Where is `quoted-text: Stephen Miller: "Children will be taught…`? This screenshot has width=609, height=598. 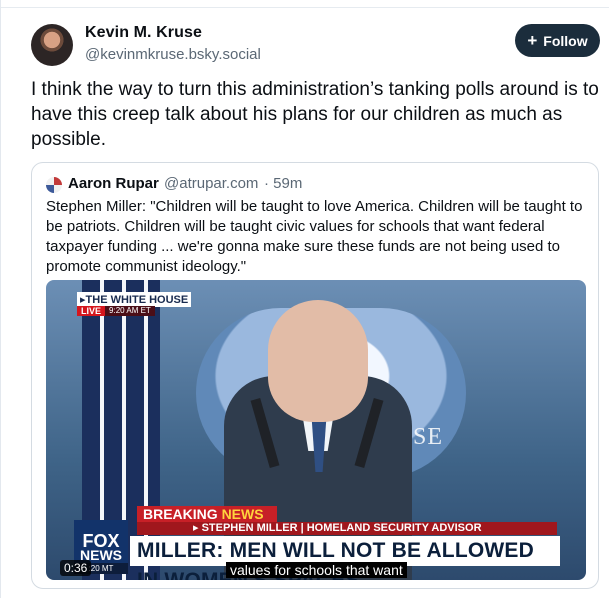 quoted-text: Stephen Miller: "Children will be taught… is located at coordinates (314, 236).